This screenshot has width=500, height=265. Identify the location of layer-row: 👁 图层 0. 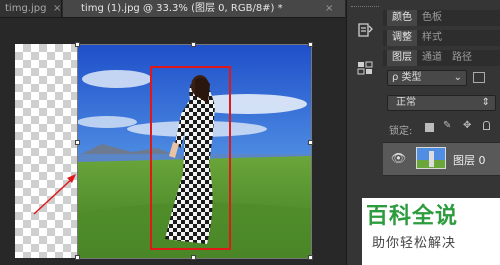
(441, 159).